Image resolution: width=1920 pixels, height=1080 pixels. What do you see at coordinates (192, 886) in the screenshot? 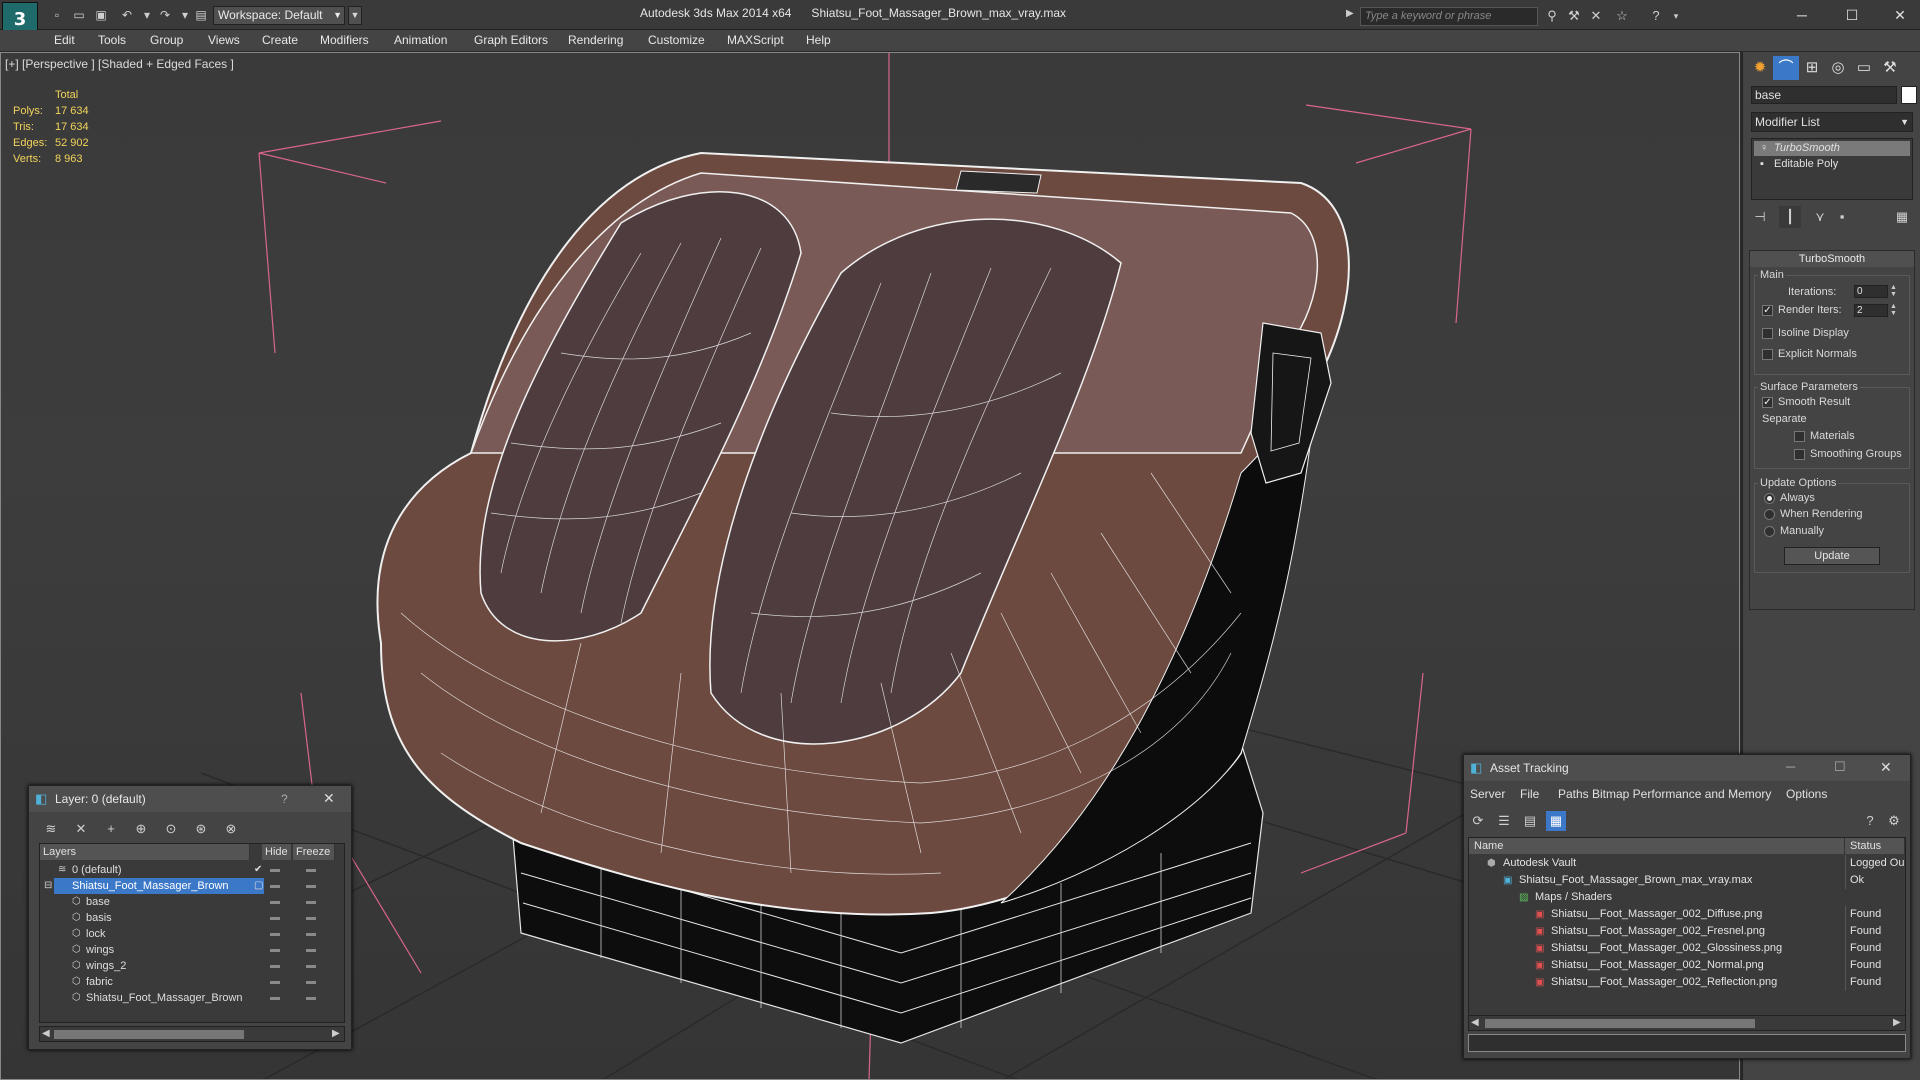
I see `layer-row: ⊟≋Shiatsu_Foot_Massager_Brown▢▬▬` at bounding box center [192, 886].